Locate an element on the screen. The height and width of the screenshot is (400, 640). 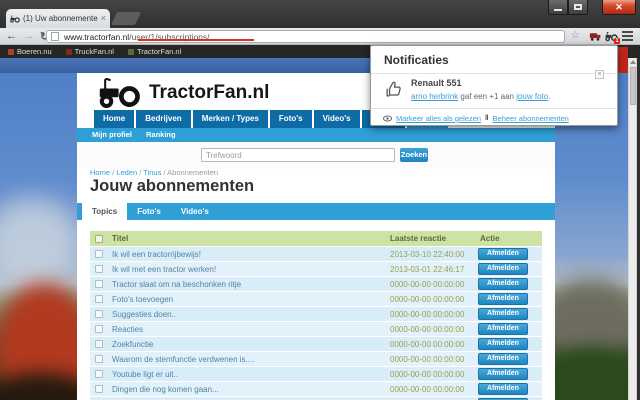
eye-icon is located at coordinates (387, 118).